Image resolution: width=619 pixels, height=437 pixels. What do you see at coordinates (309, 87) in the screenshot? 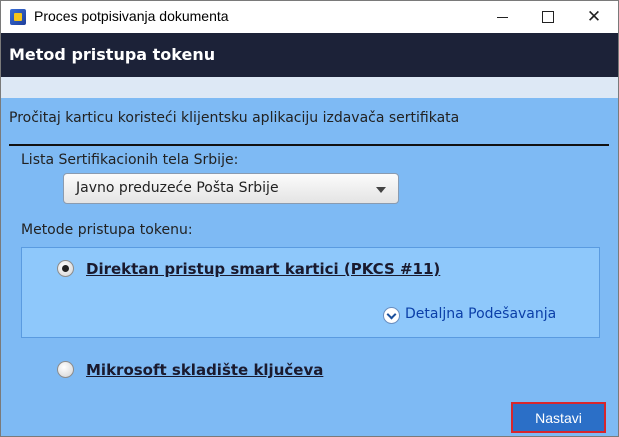
I see `header-spacer` at bounding box center [309, 87].